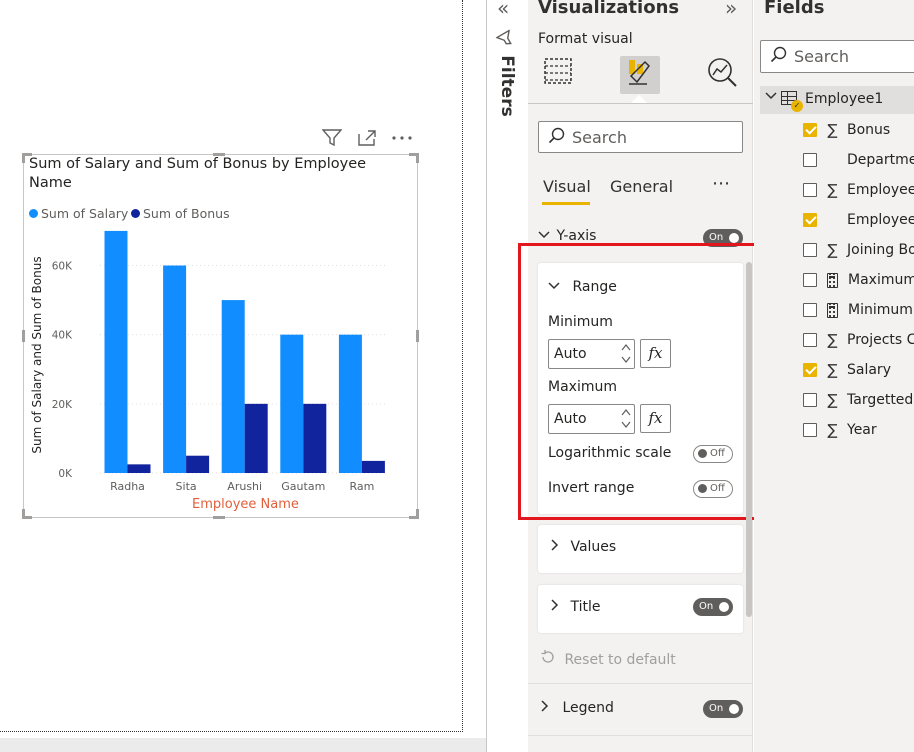  What do you see at coordinates (244, 486) in the screenshot?
I see `x-tick-label: Arushi` at bounding box center [244, 486].